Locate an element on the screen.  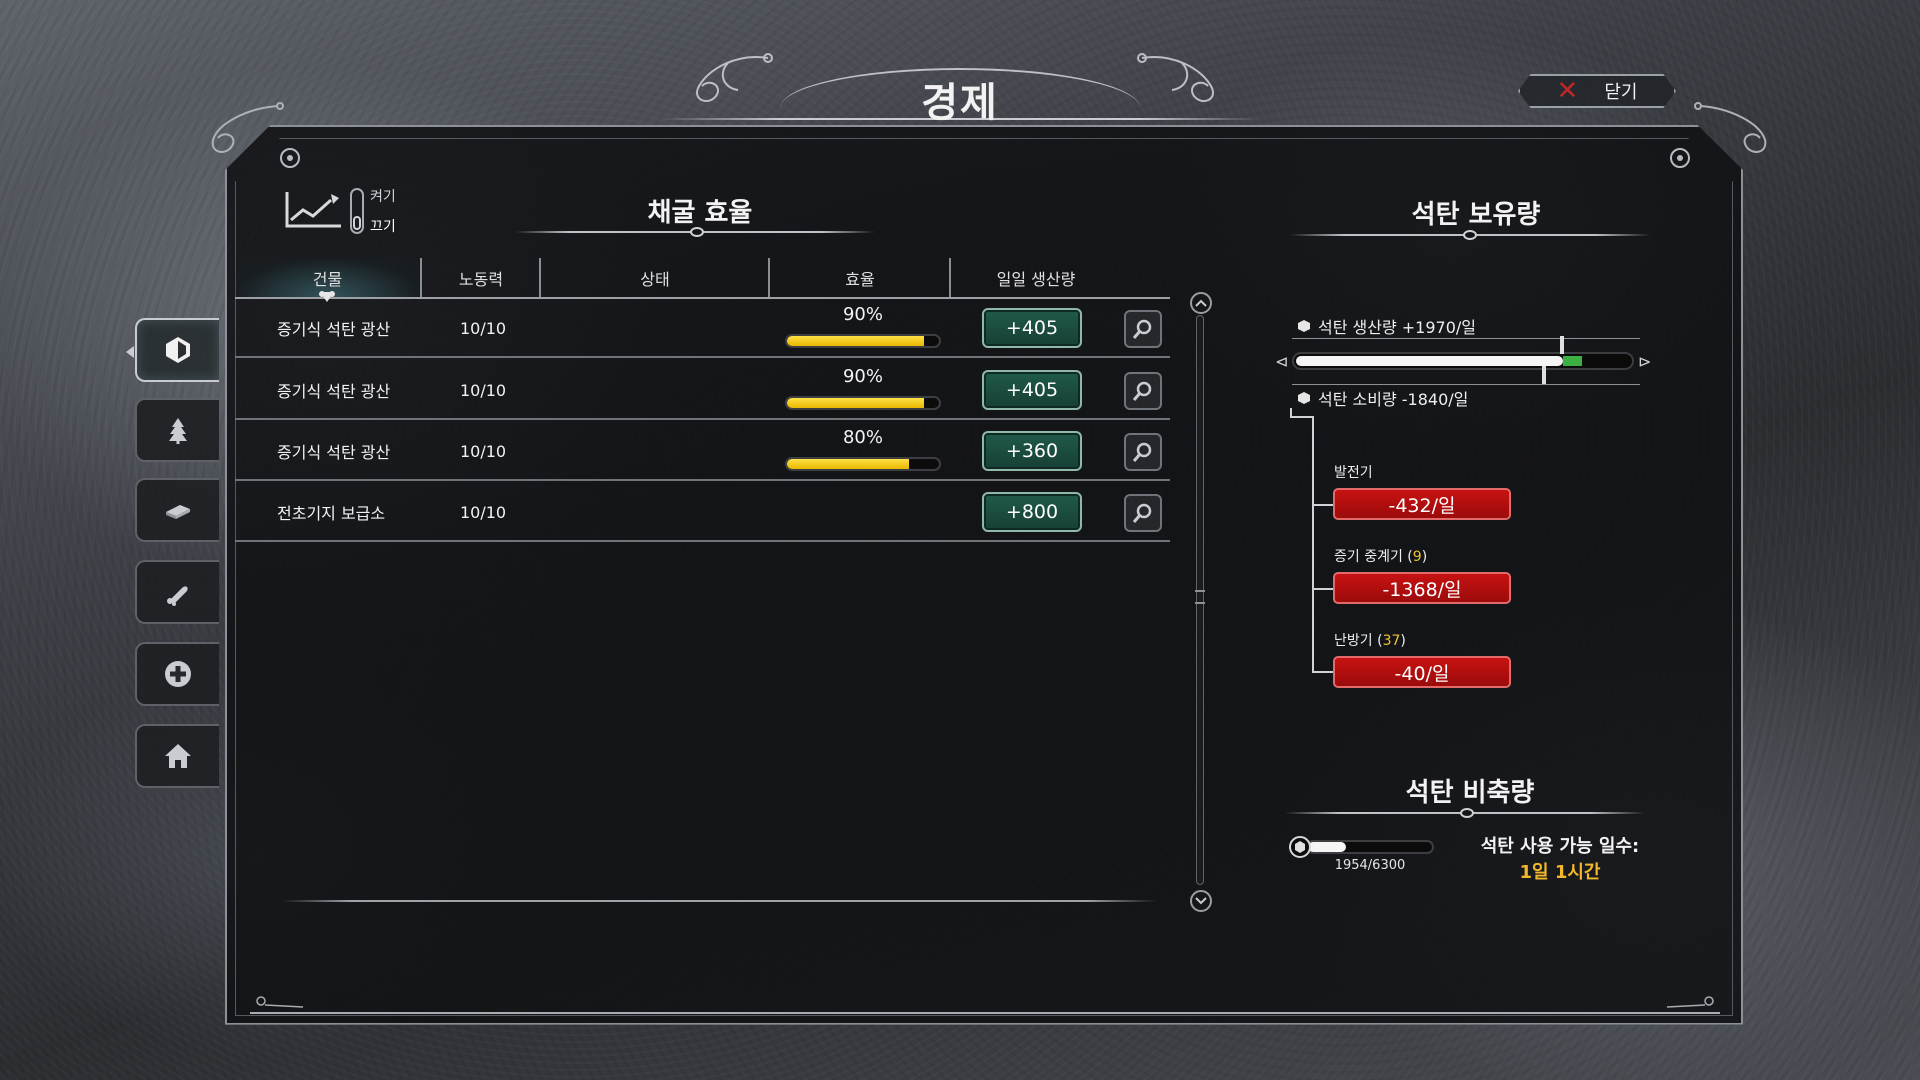
close-button: ✕ 닫기 is located at coordinates (1597, 91).